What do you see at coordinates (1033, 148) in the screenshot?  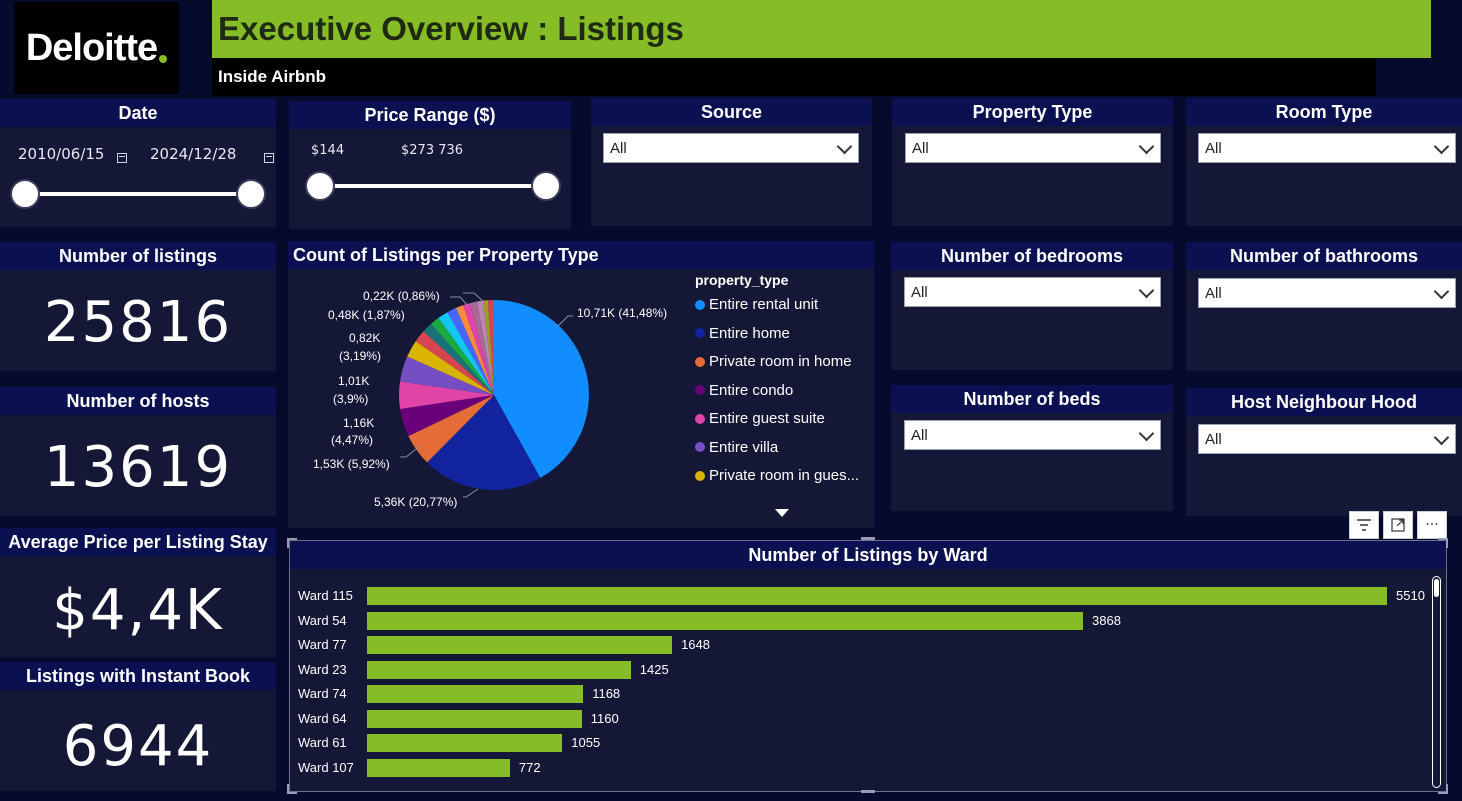 I see `property-type-dropdown: All` at bounding box center [1033, 148].